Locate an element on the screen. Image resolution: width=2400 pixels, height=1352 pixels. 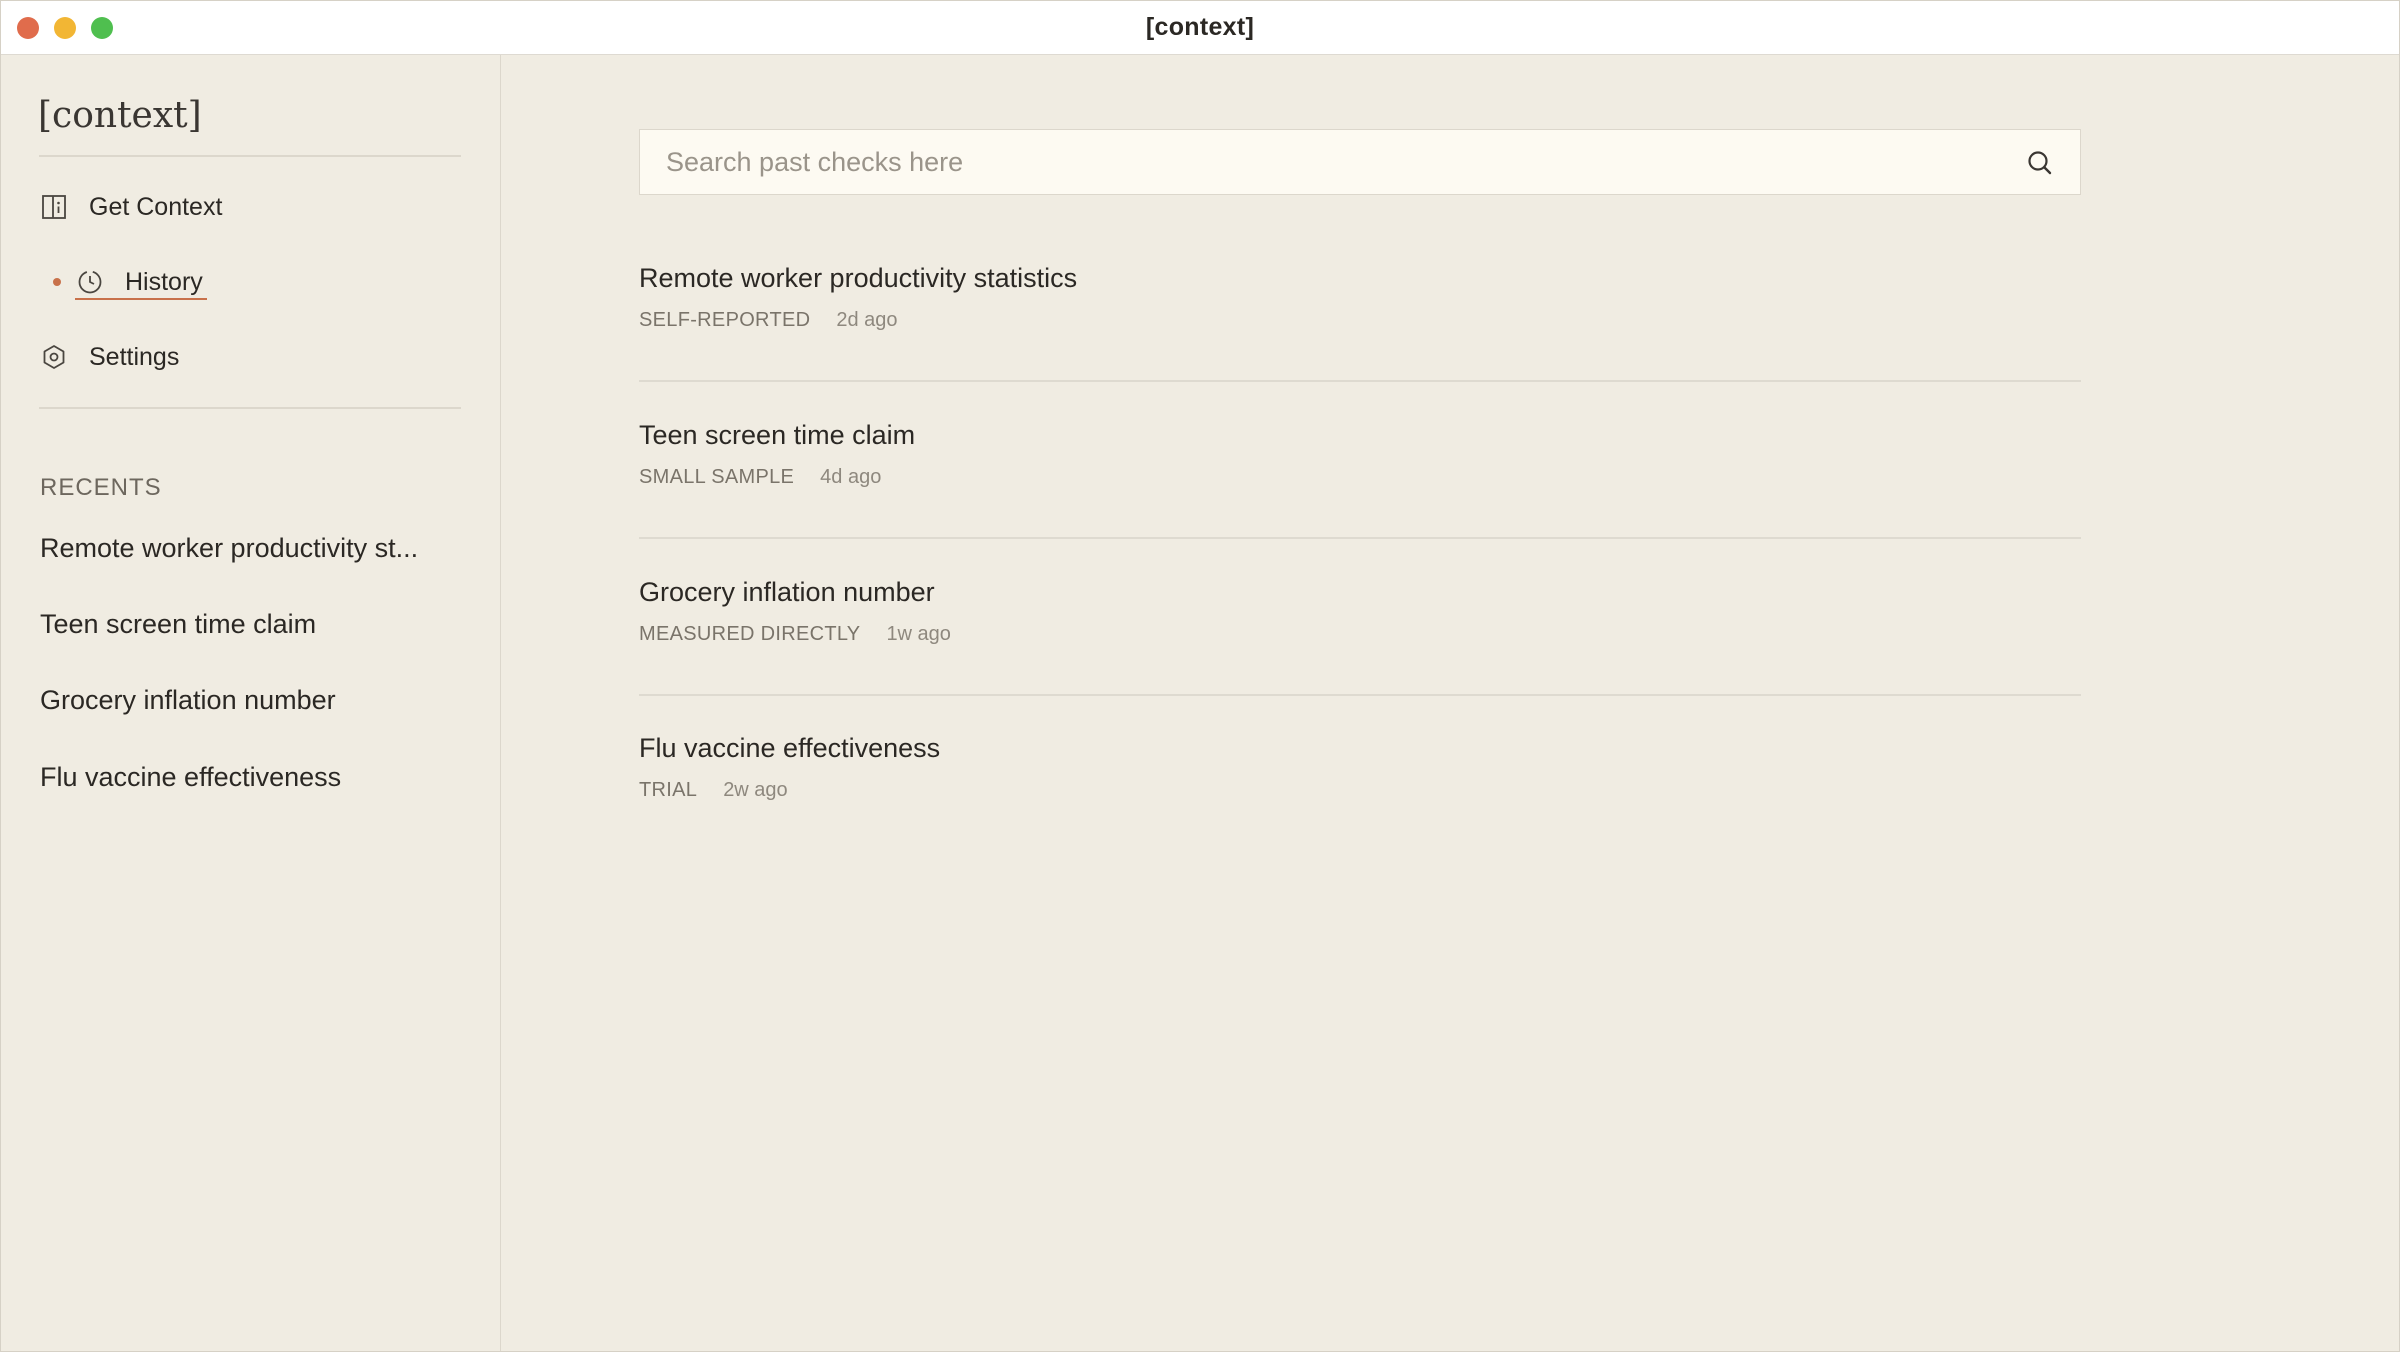
sidebar-item-get-context: Get Context is located at coordinates (130, 207).